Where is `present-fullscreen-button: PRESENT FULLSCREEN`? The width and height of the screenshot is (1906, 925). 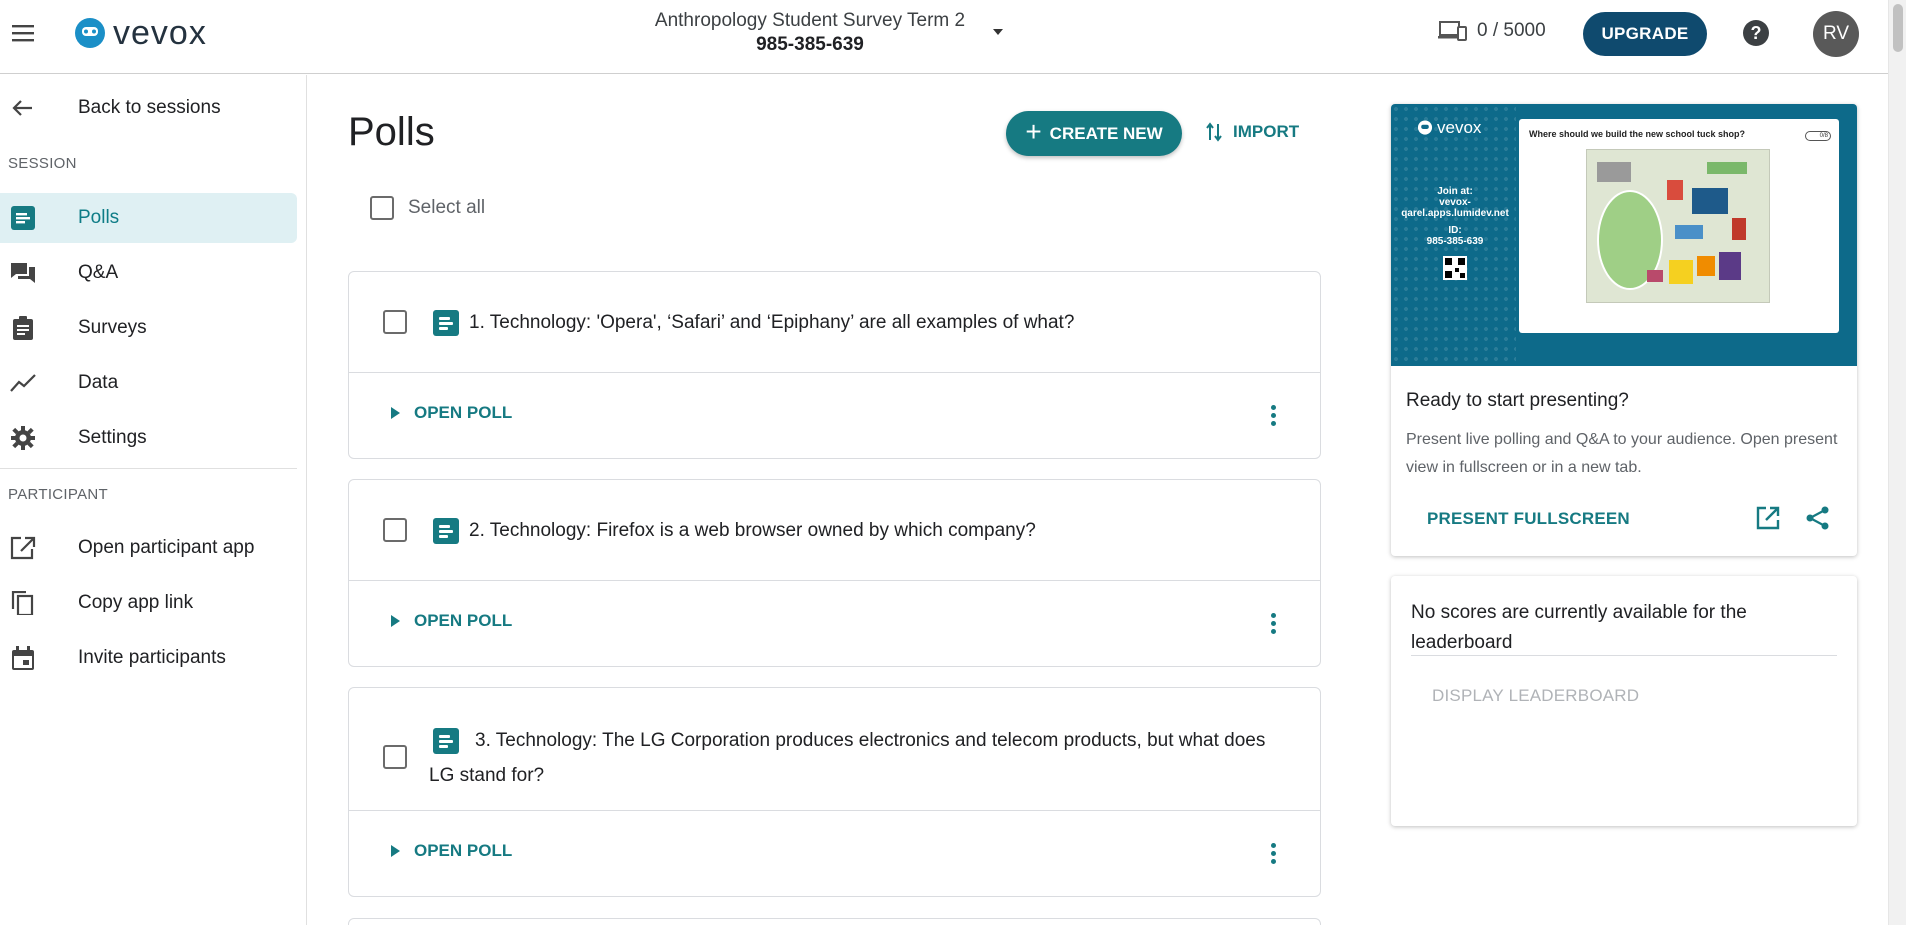 present-fullscreen-button: PRESENT FULLSCREEN is located at coordinates (1528, 519).